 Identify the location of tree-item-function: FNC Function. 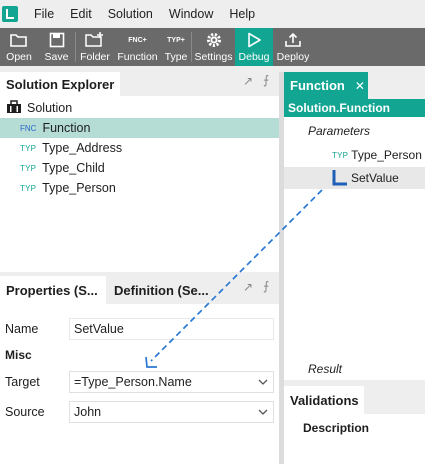
(139, 128).